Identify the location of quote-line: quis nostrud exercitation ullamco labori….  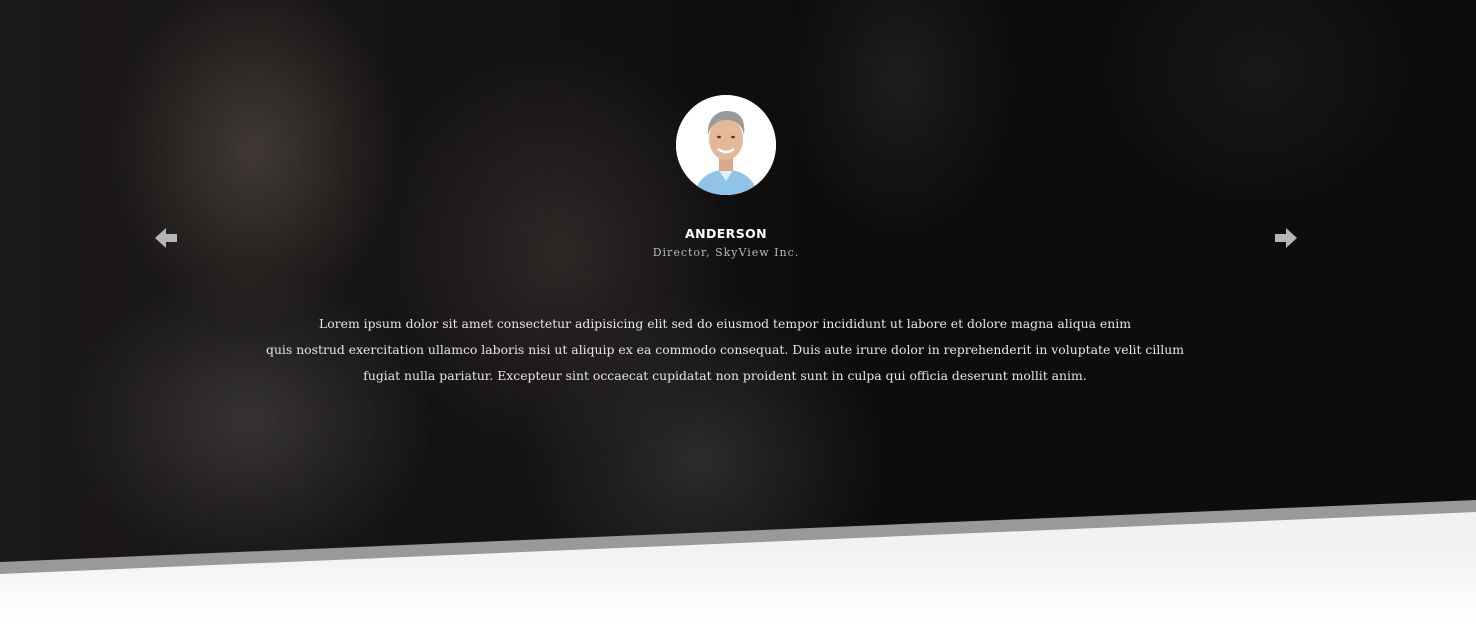
(725, 349).